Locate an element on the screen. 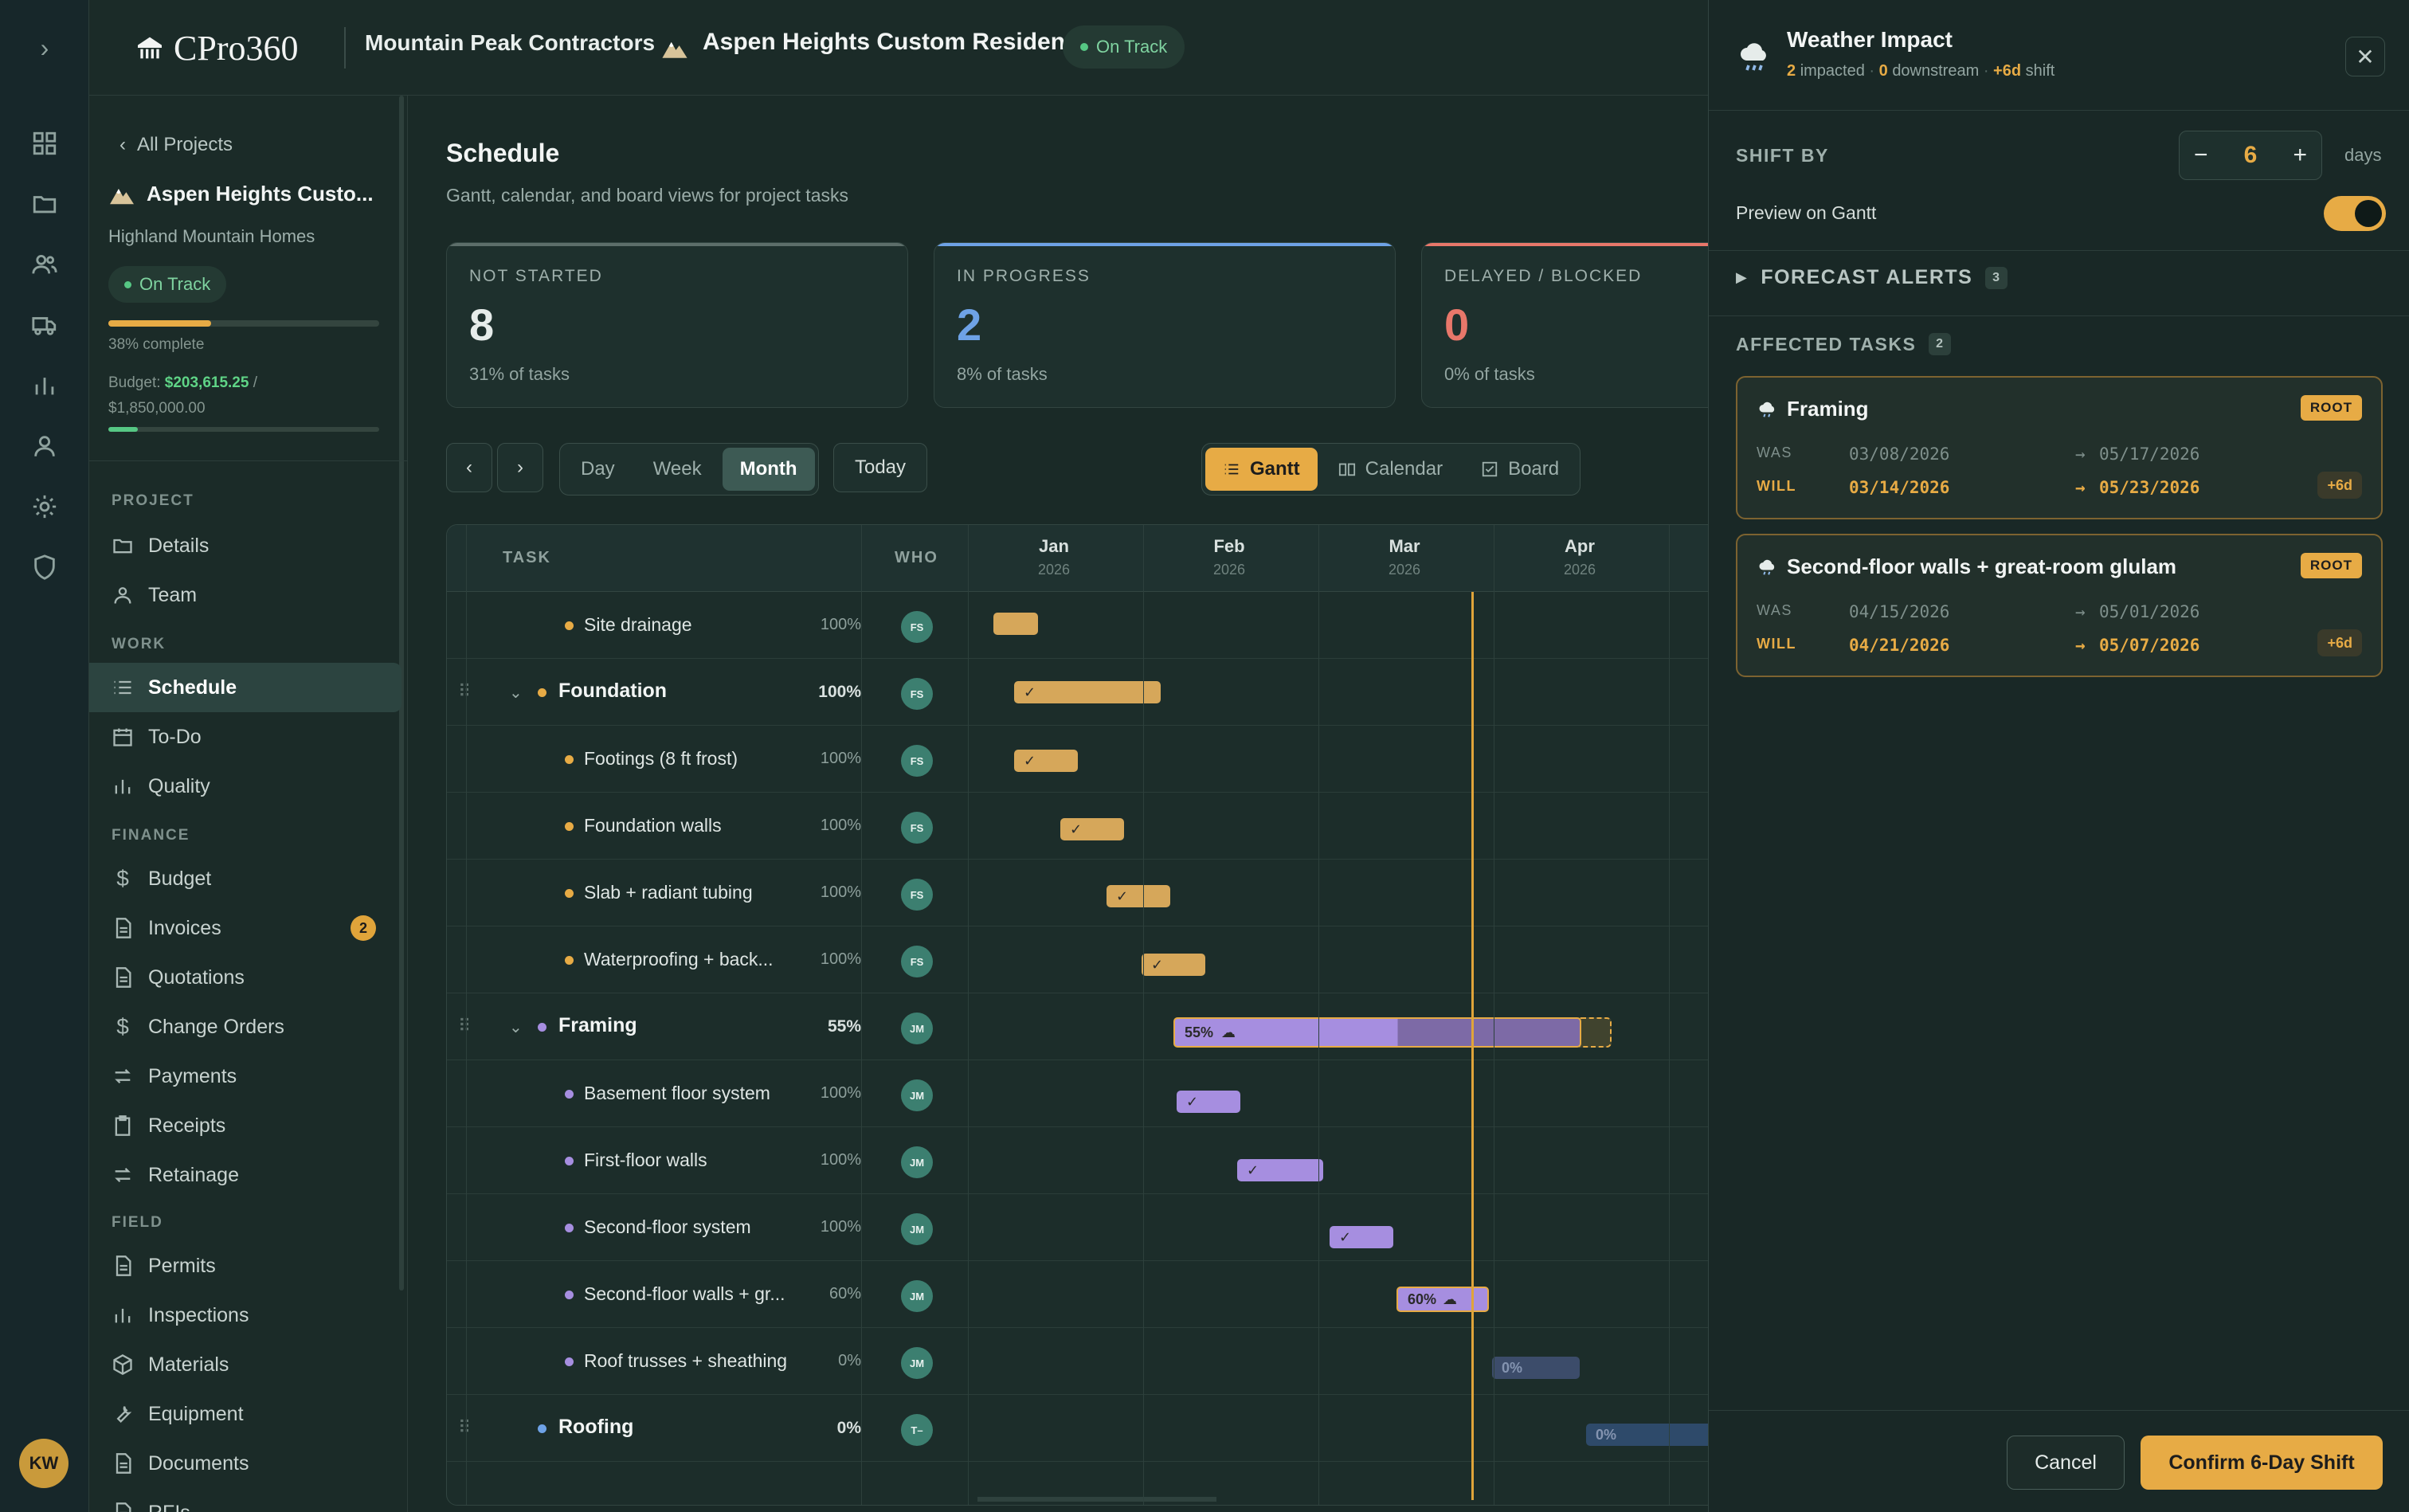 The image size is (2409, 1512). sidebar-item-materials: Materials is located at coordinates (245, 1364).